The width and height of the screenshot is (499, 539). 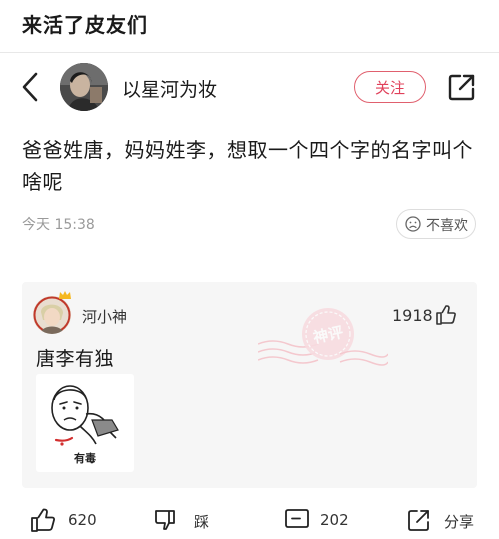 What do you see at coordinates (85, 458) in the screenshot?
I see `sticker-caption: 有毒` at bounding box center [85, 458].